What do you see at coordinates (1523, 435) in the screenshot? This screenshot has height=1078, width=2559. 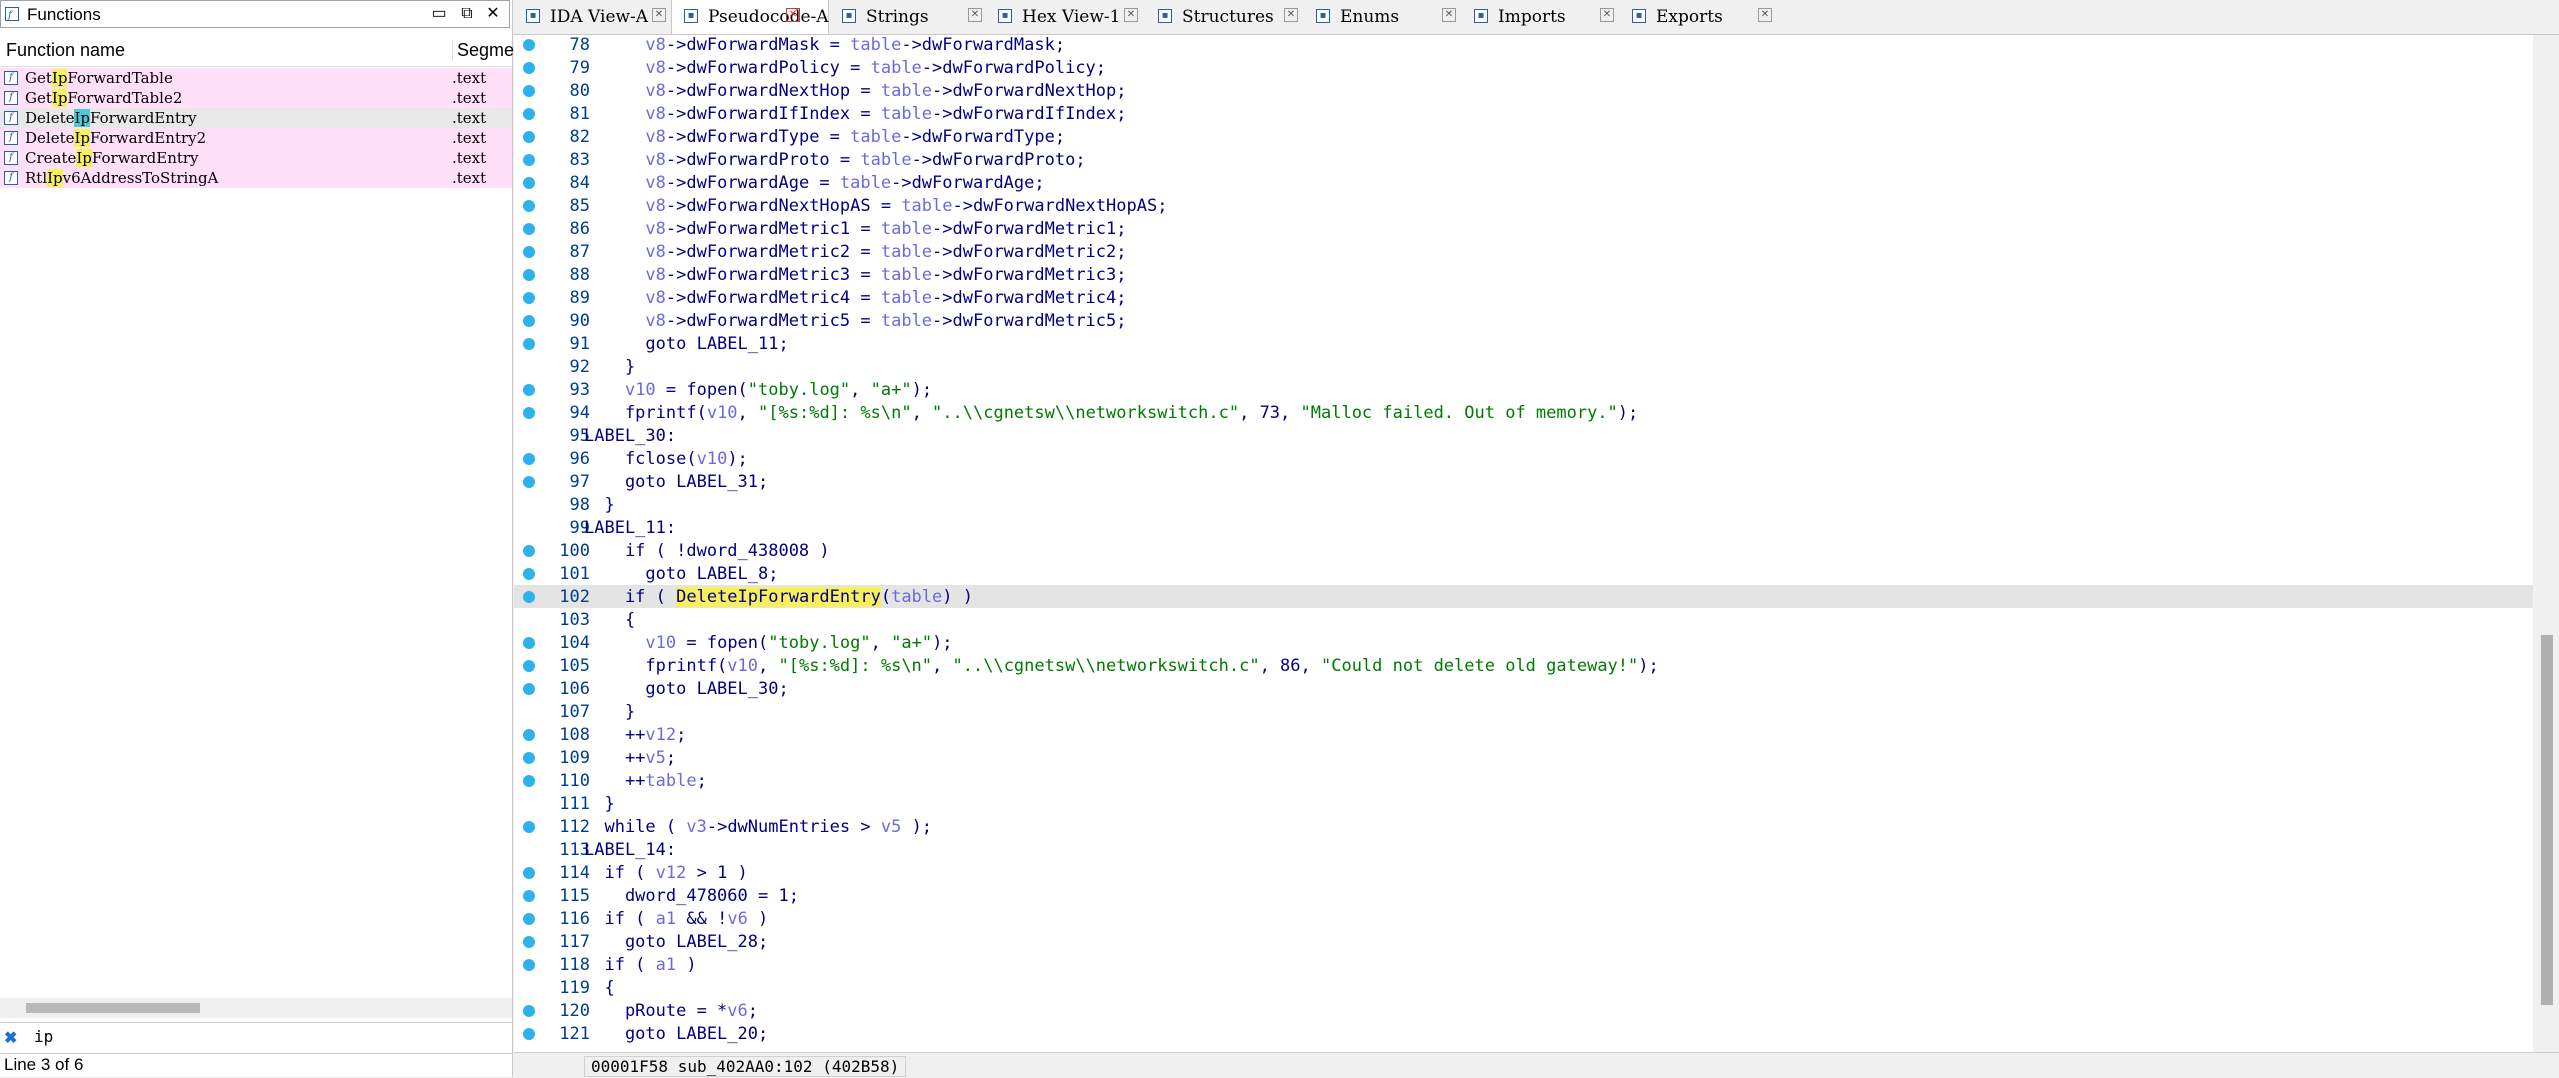 I see `code-line: 95 LABEL_30:` at bounding box center [1523, 435].